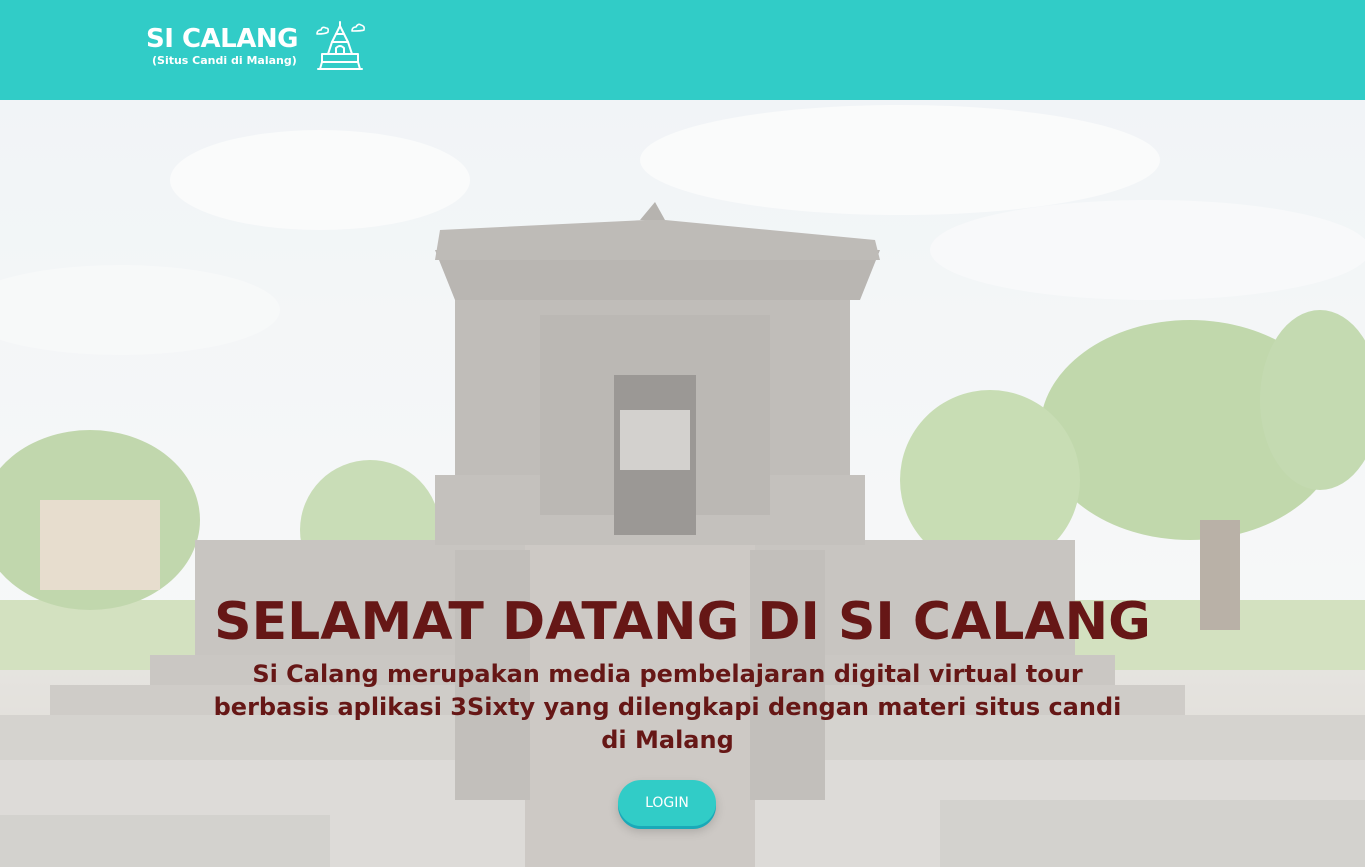  Describe the element at coordinates (682, 50) in the screenshot. I see `navbar: SI CALANG (Situs Candi di Malang)` at that location.